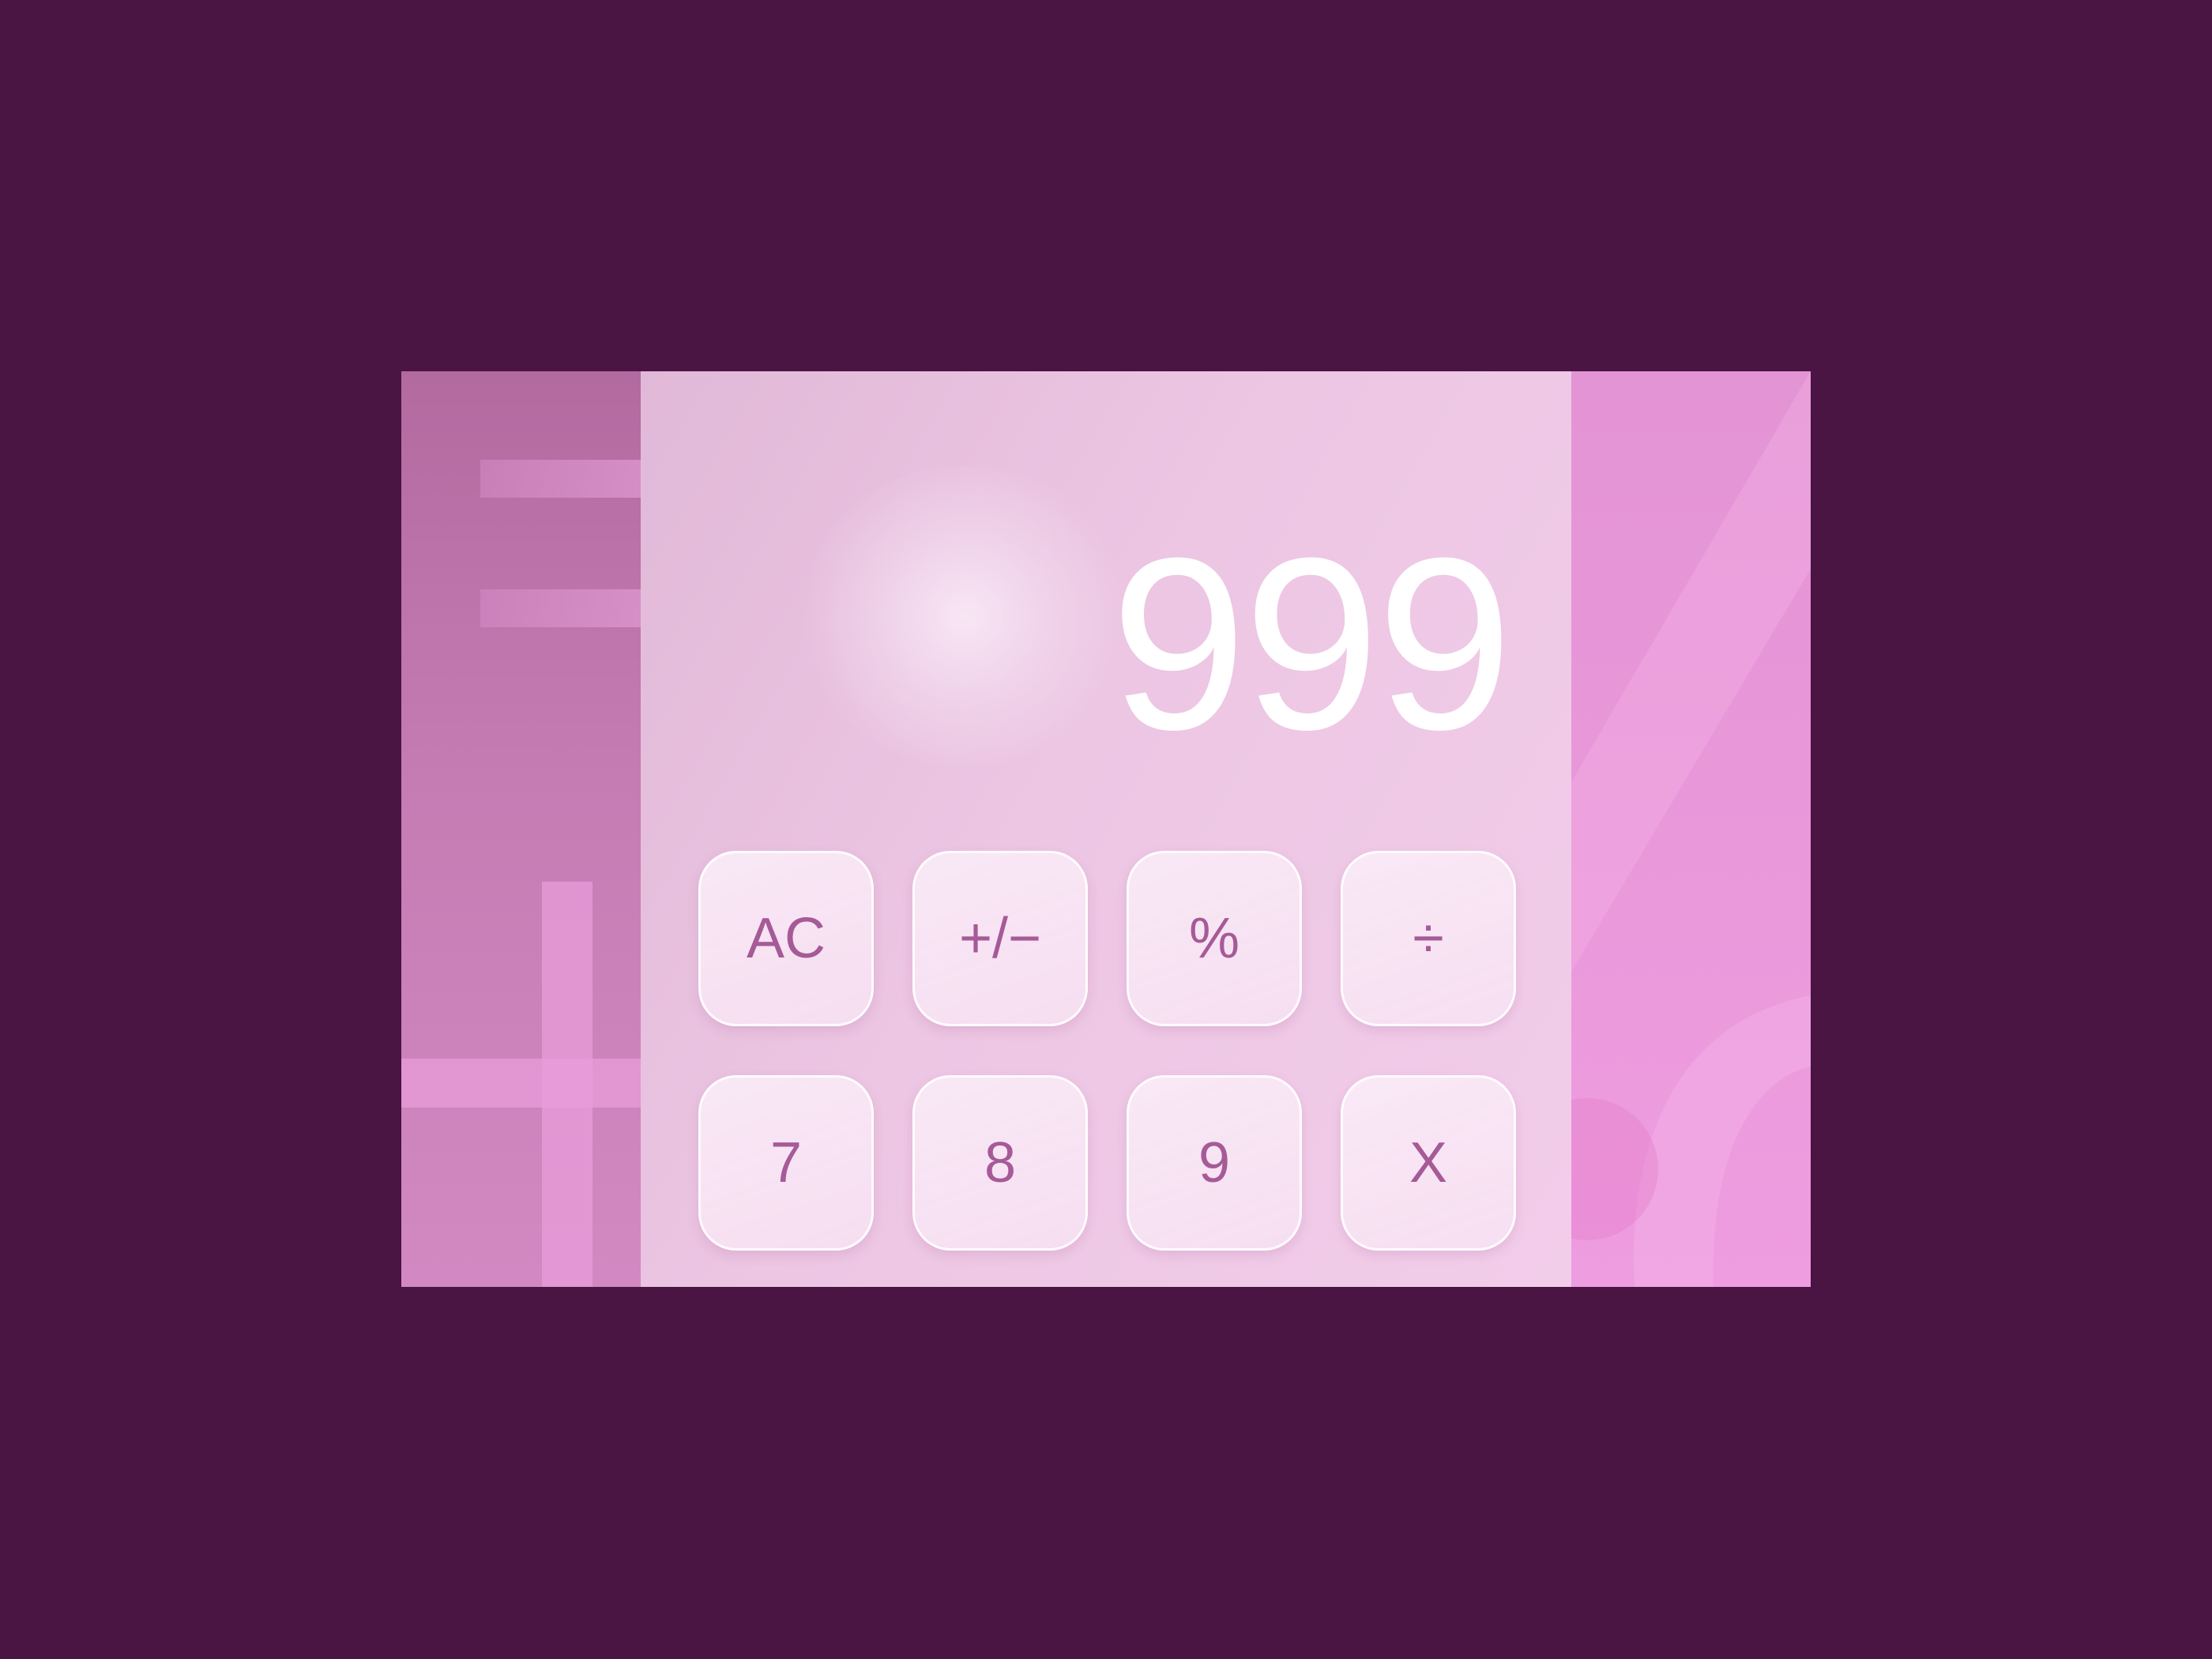 The height and width of the screenshot is (1659, 2212). I want to click on divide-button: ÷, so click(1428, 939).